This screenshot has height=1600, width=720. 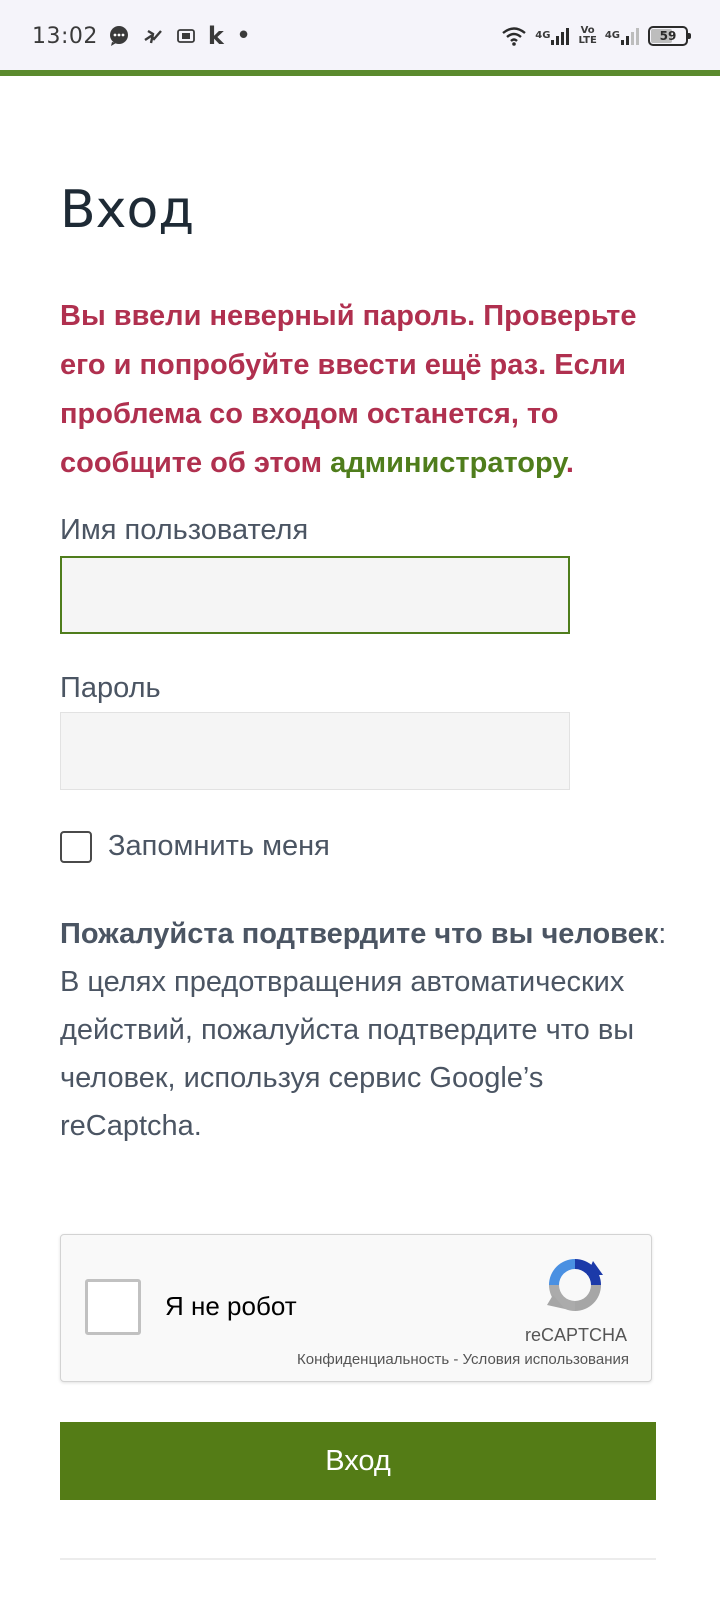 What do you see at coordinates (662, 934) in the screenshot?
I see `human-verification-colon: :` at bounding box center [662, 934].